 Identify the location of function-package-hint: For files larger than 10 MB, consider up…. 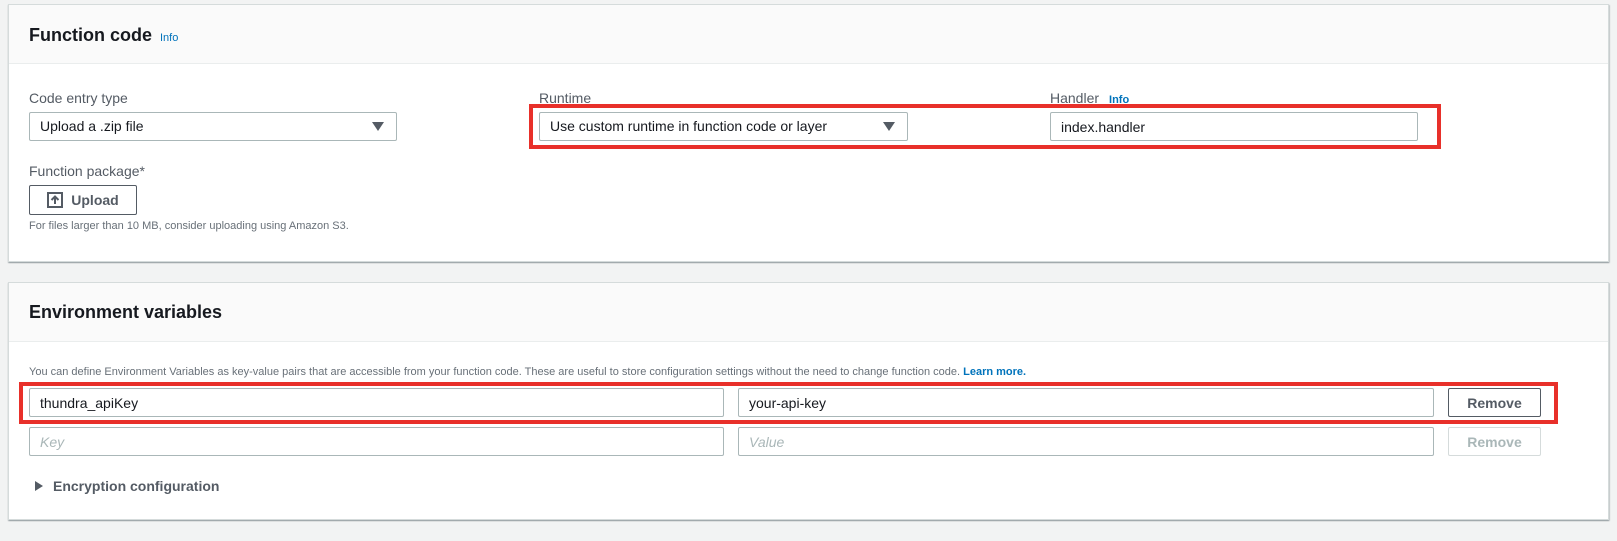
(189, 226).